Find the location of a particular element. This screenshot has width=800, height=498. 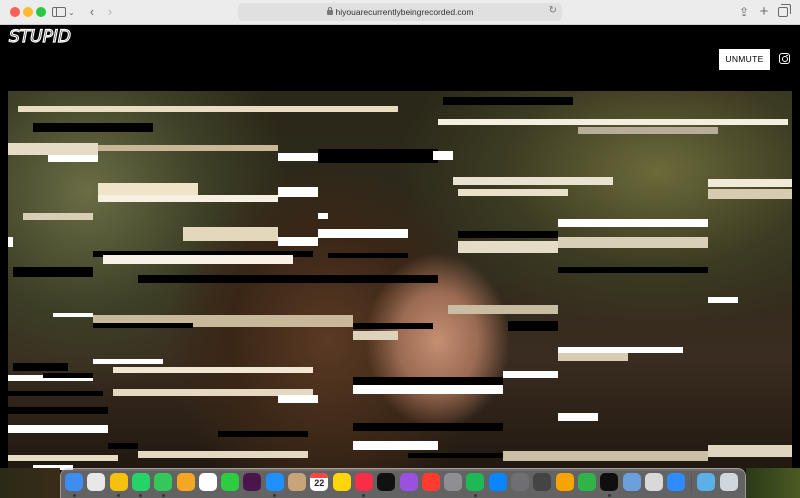

dock-pages-icon is located at coordinates (564, 482).